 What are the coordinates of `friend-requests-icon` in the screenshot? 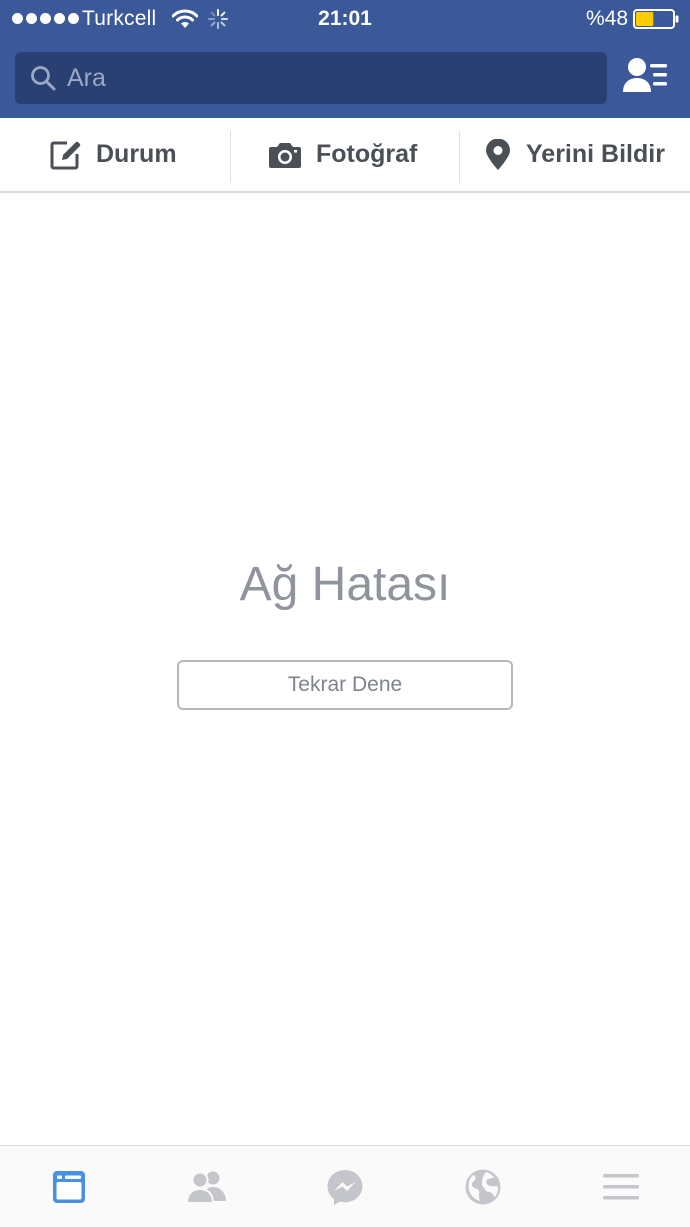 It's located at (645, 75).